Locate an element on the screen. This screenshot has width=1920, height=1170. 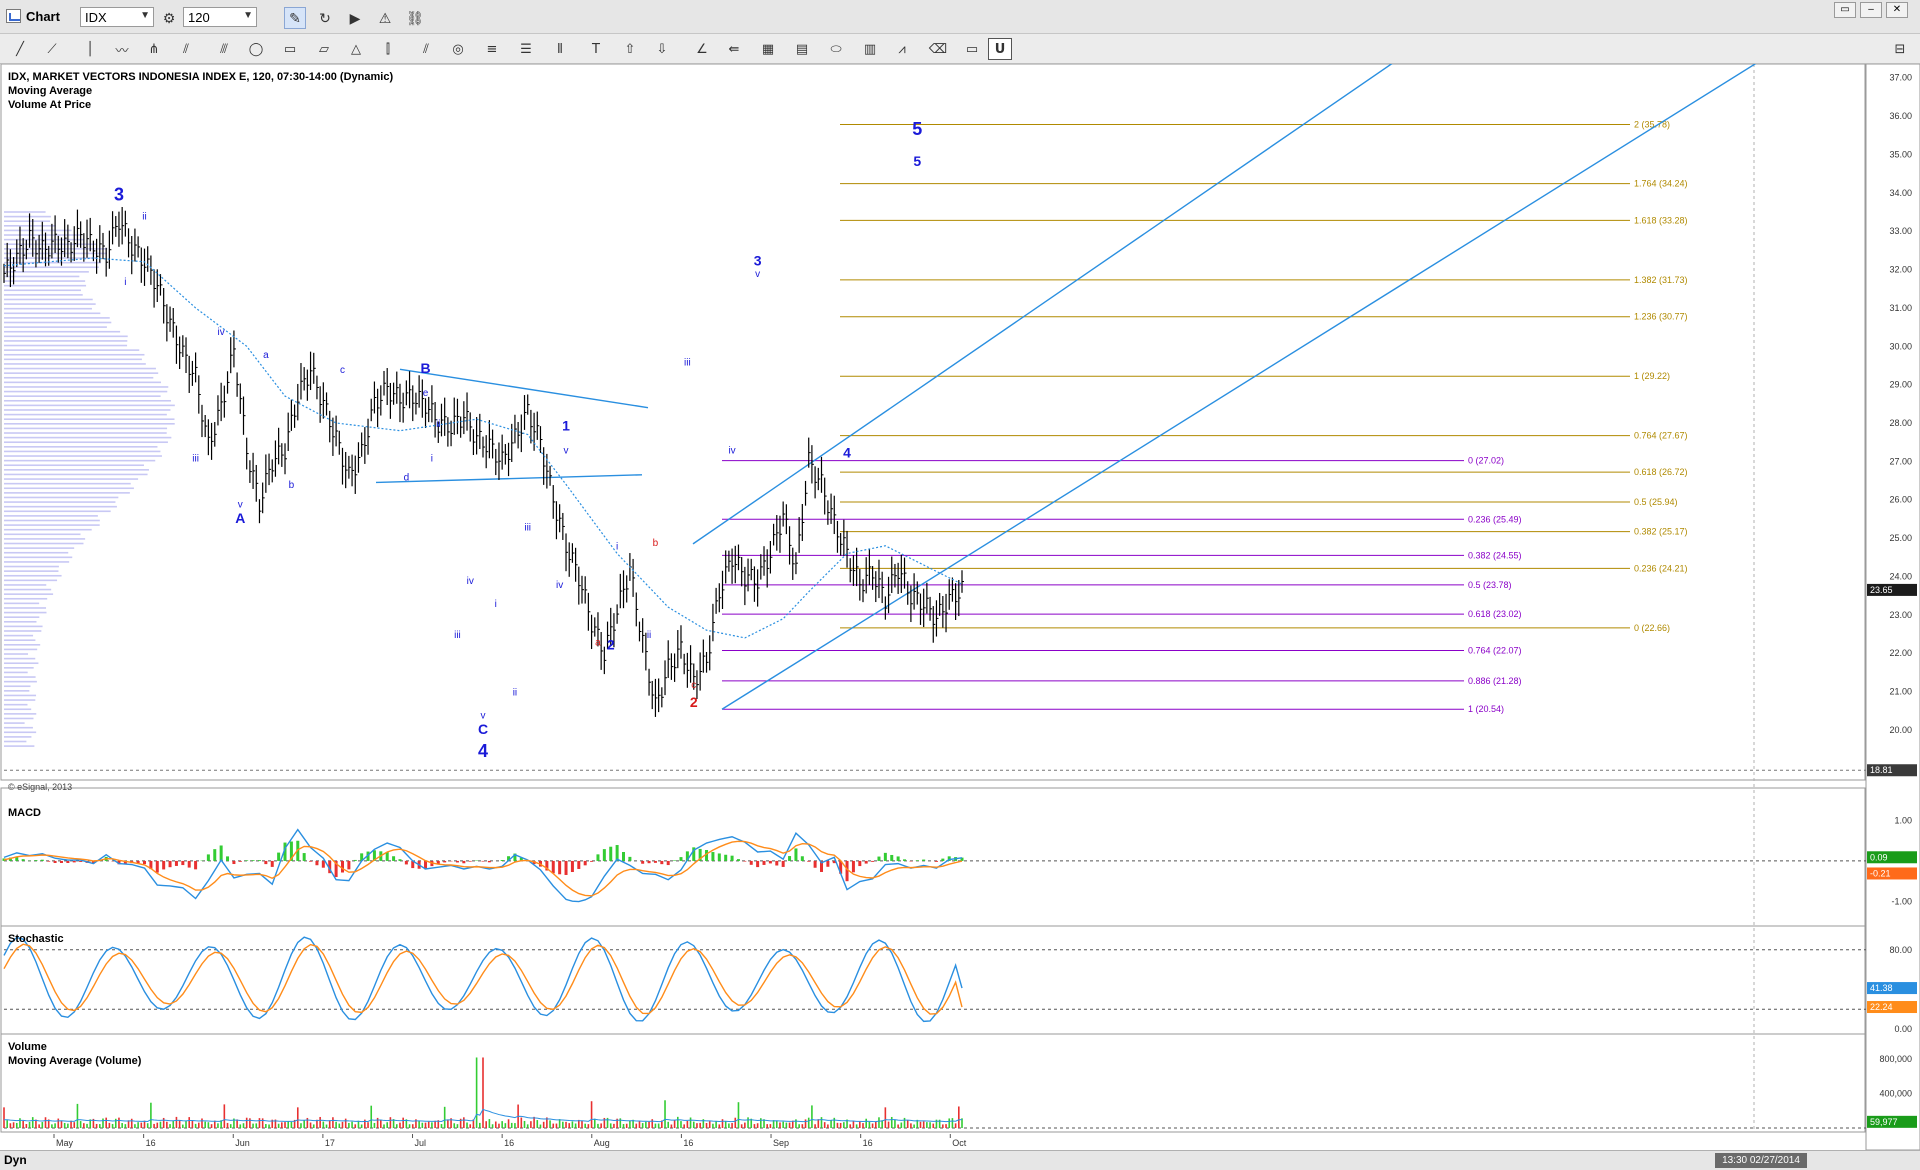
comment-tool-icon: ▭ is located at coordinates (972, 49).